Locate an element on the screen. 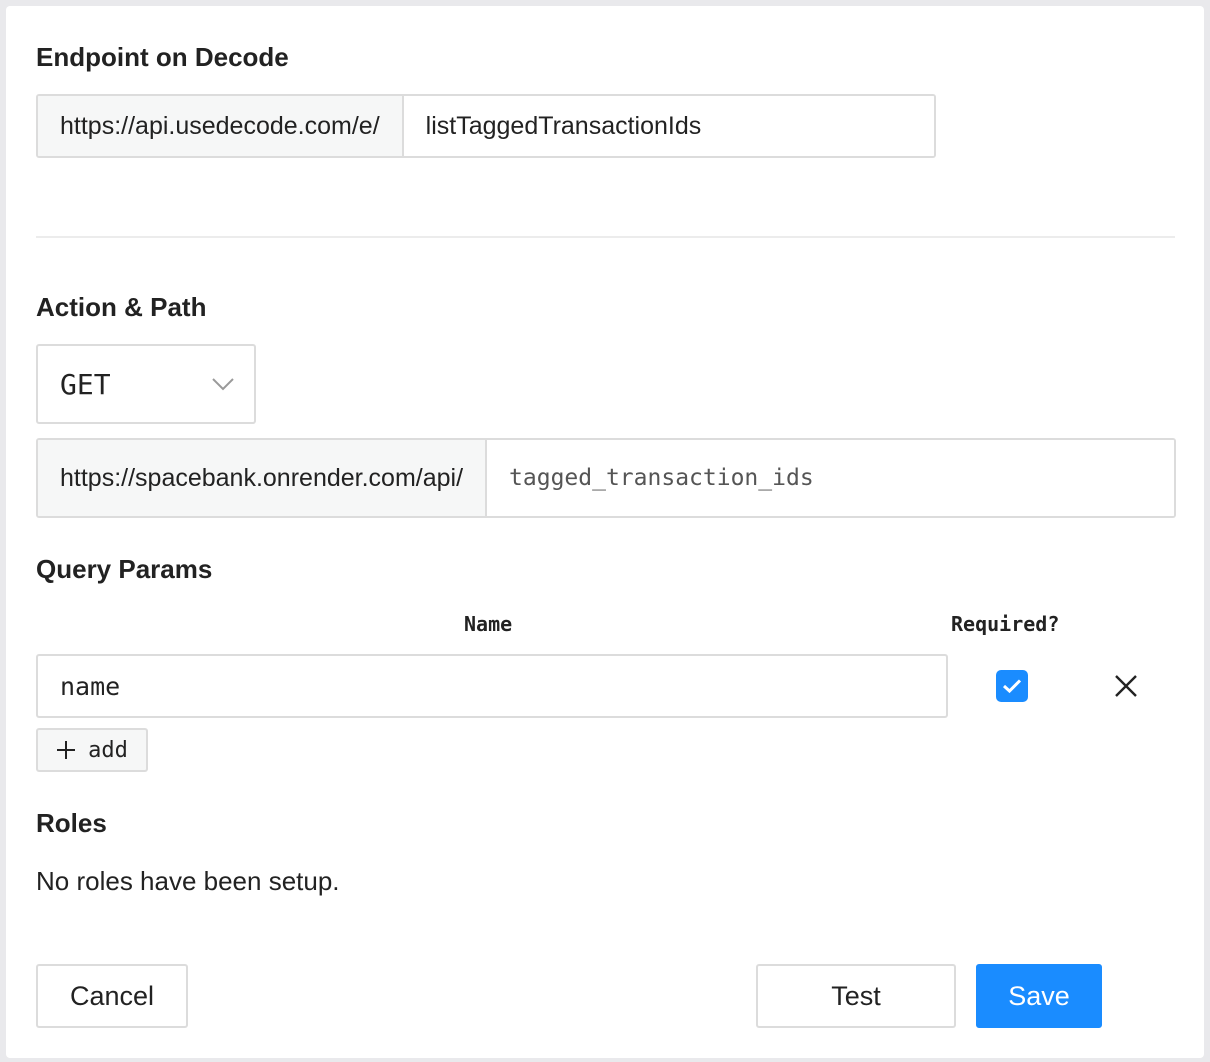 The height and width of the screenshot is (1062, 1210). close-icon is located at coordinates (1126, 686).